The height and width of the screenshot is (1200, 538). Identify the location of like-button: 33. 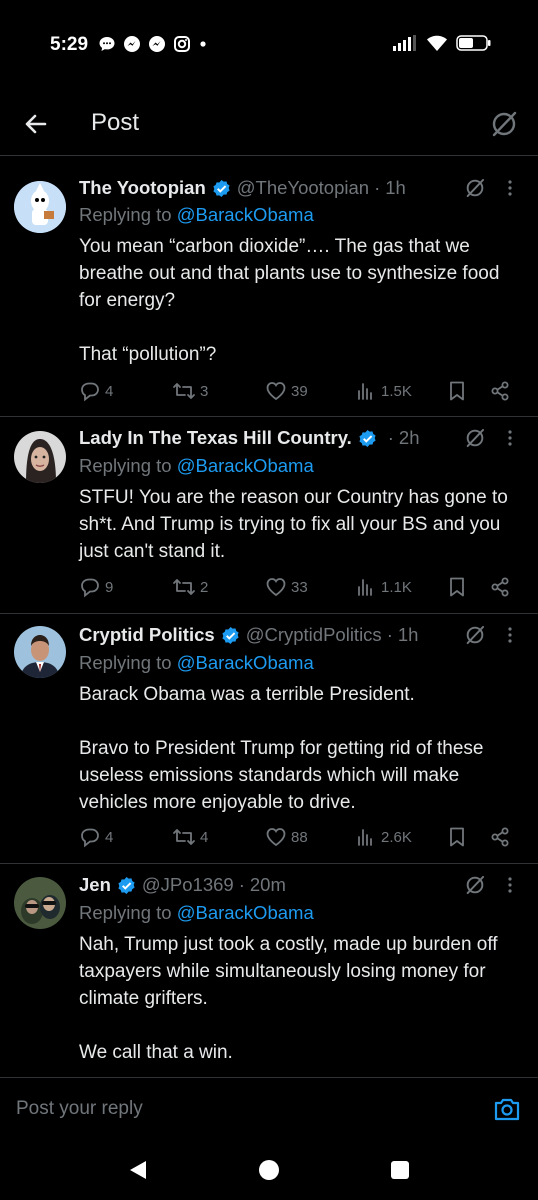
(286, 587).